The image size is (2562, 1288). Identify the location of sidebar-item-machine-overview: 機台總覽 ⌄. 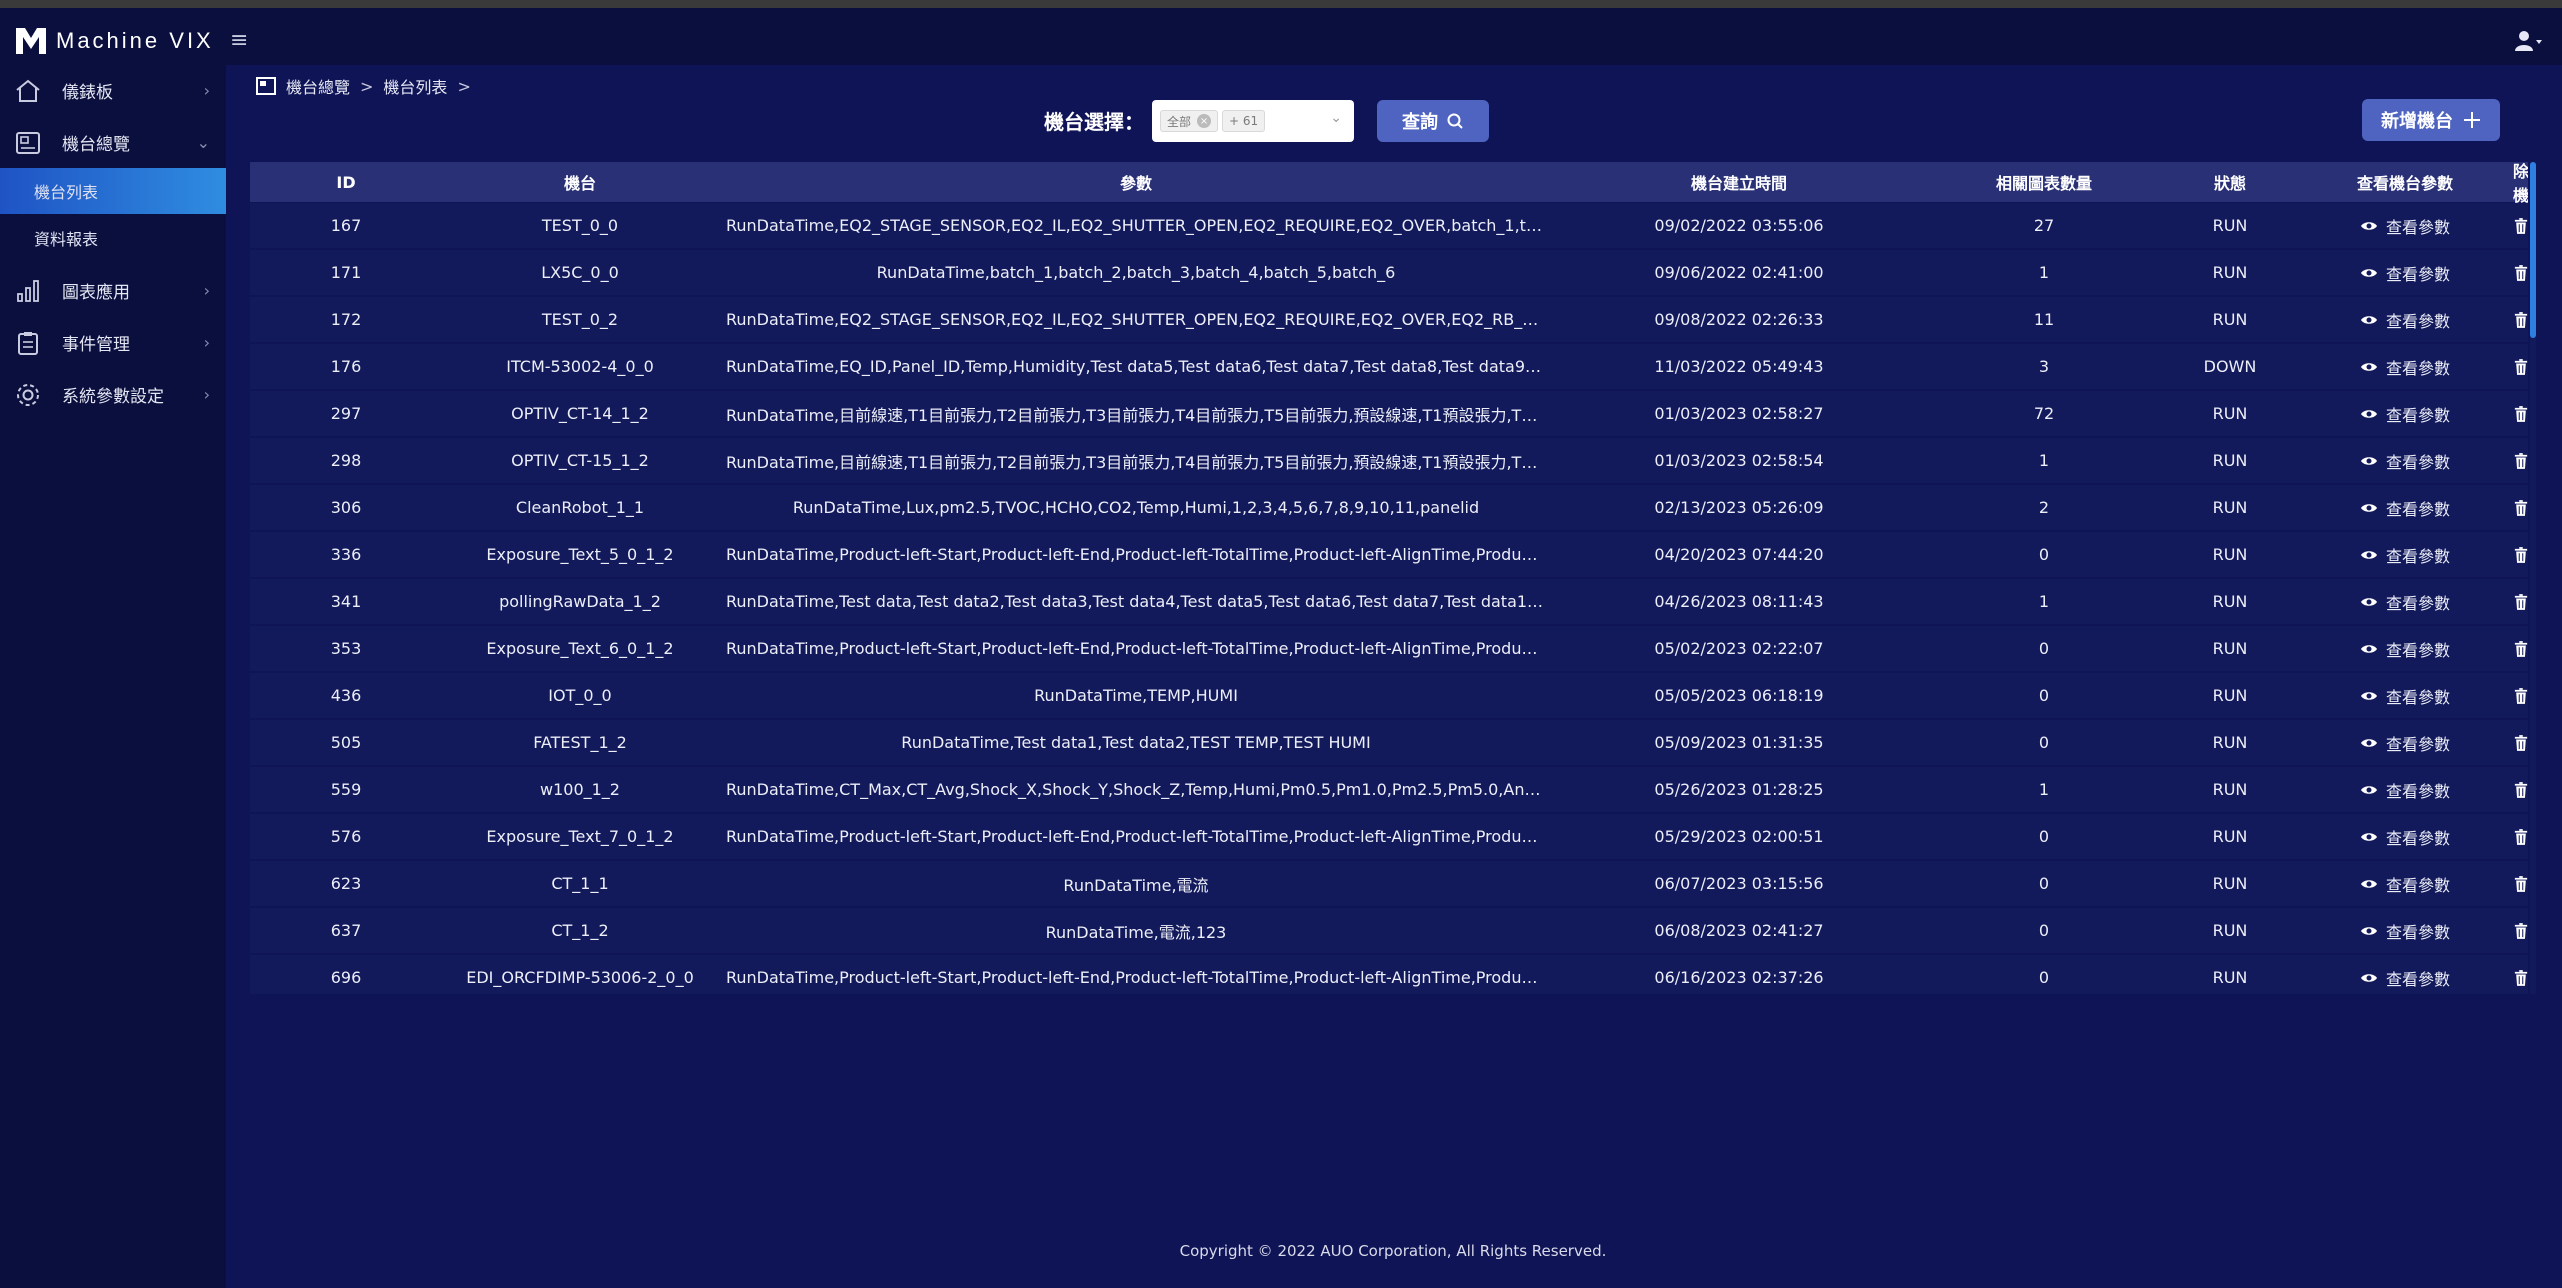
(113, 142).